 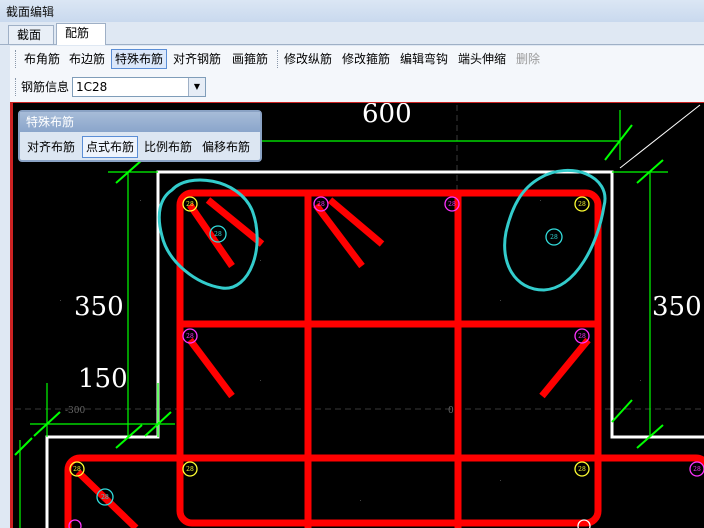 What do you see at coordinates (92, 87) in the screenshot?
I see `rebar-info-value: 1C28` at bounding box center [92, 87].